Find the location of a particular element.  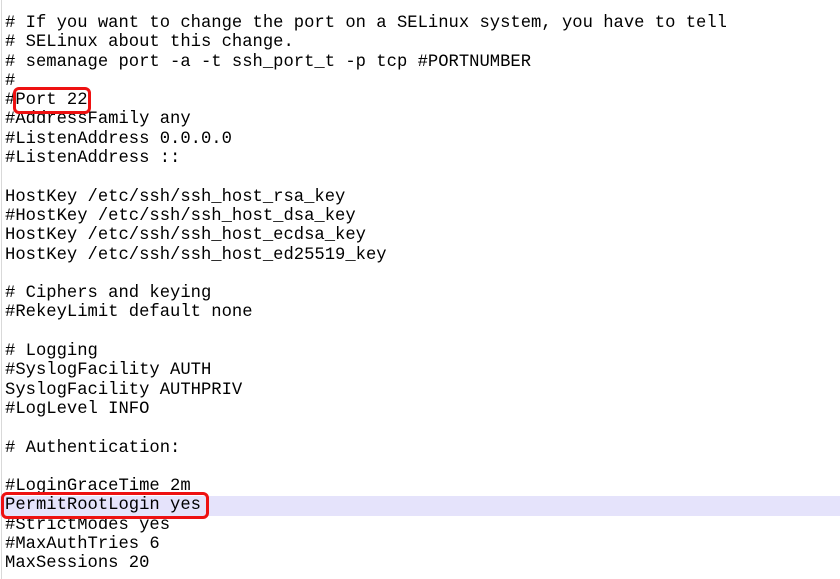

code-line-text: # Ciphers and keying is located at coordinates (108, 294).